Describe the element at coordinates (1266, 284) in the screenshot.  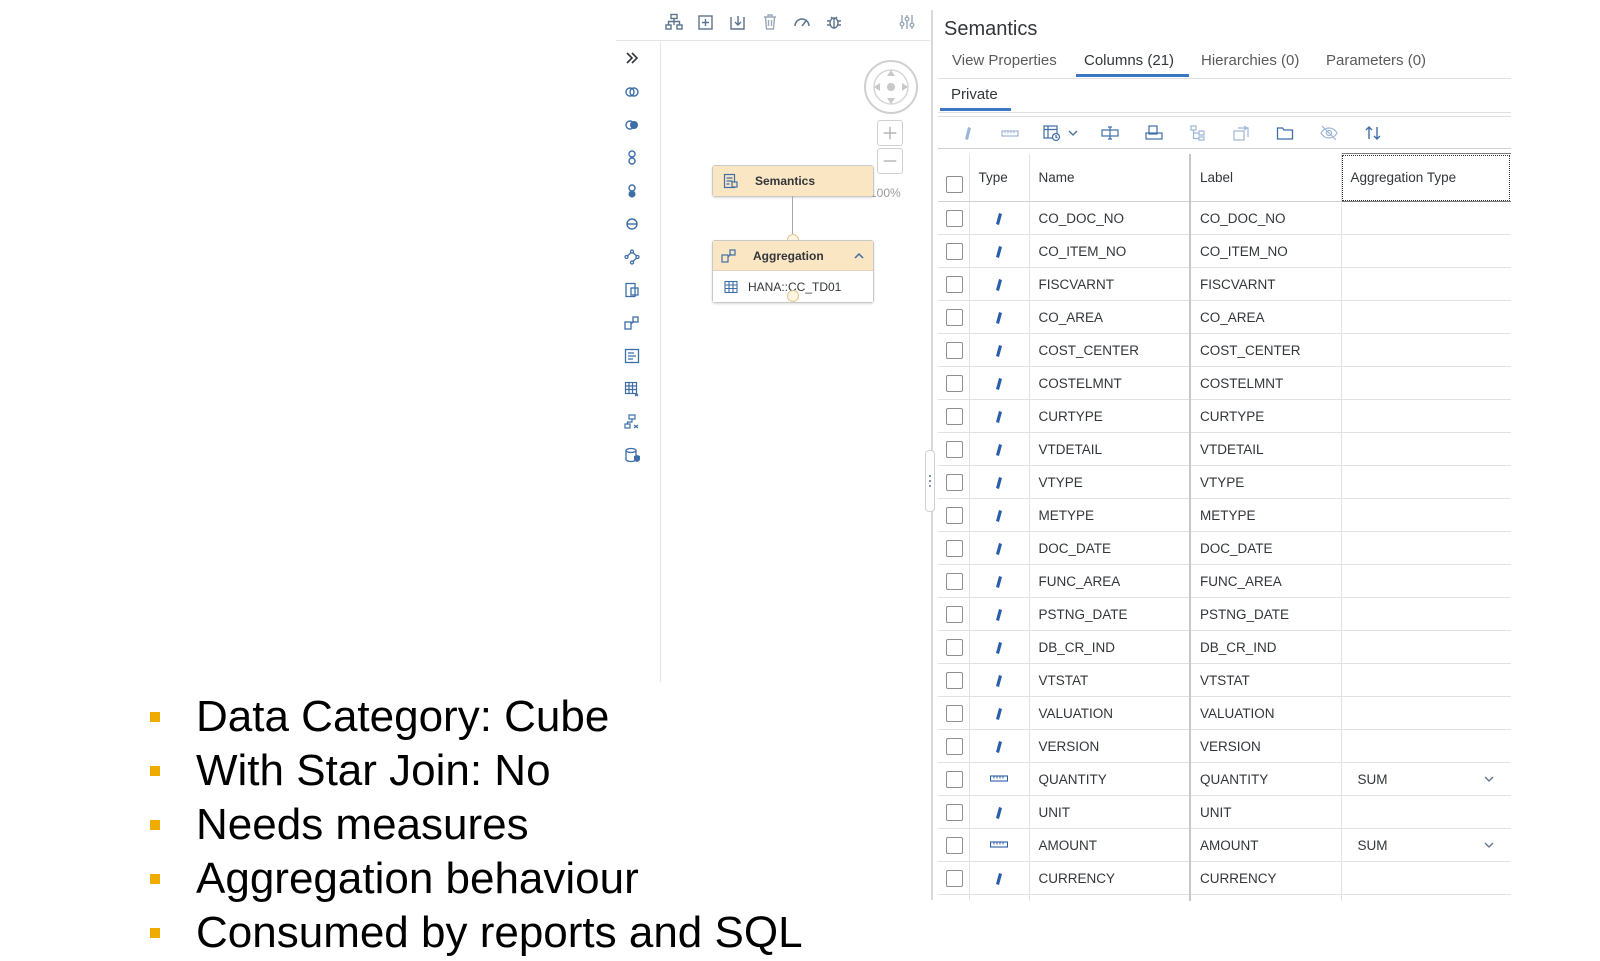
I see `label-cell: FISCVARNT` at that location.